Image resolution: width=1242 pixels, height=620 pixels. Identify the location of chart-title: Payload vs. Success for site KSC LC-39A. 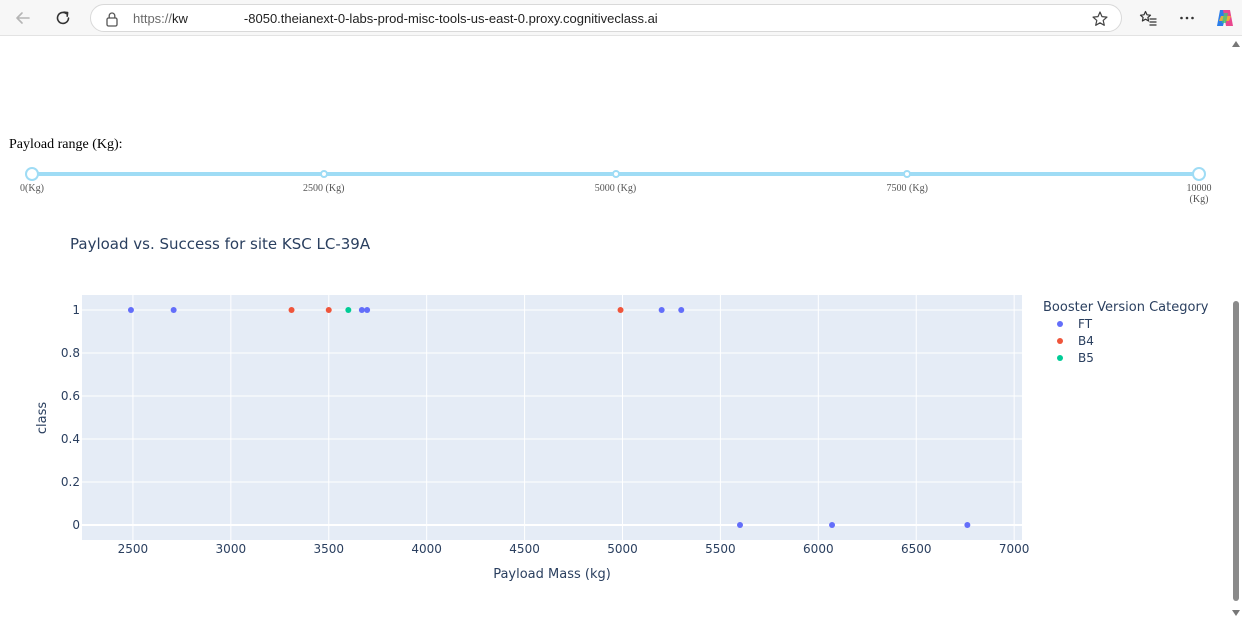
(220, 244).